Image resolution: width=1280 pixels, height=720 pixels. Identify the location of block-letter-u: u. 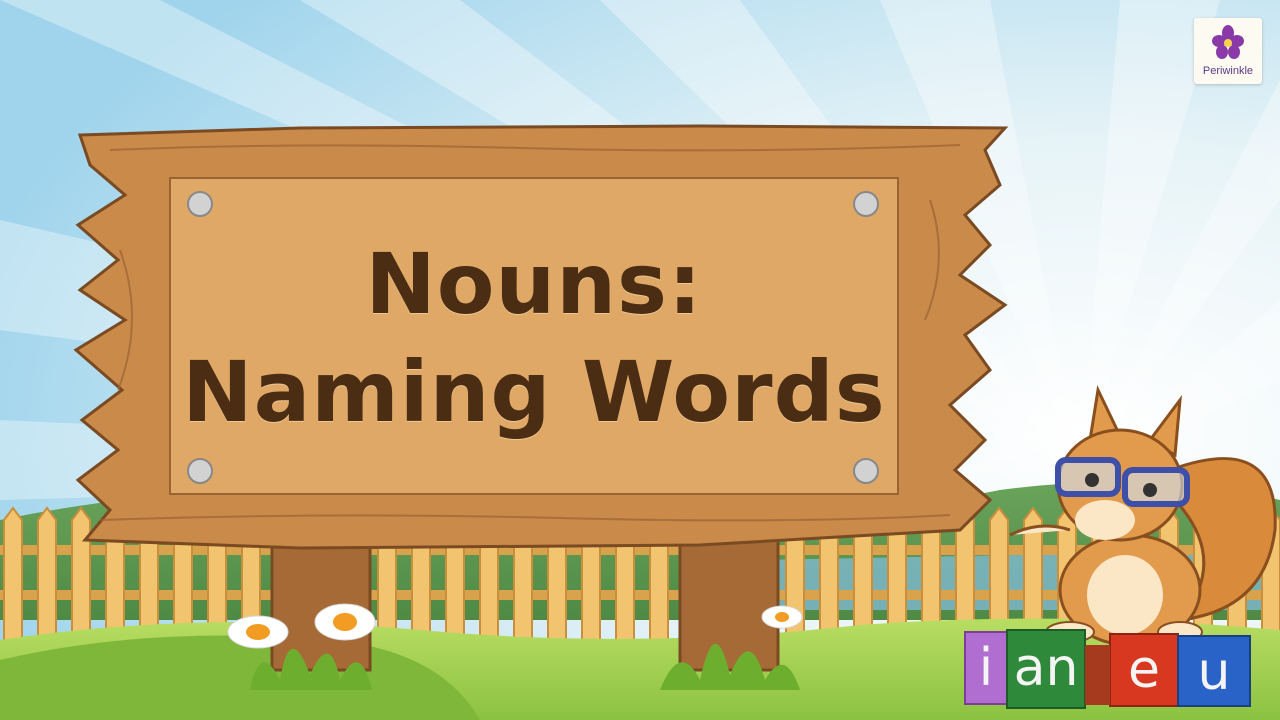
(1214, 672).